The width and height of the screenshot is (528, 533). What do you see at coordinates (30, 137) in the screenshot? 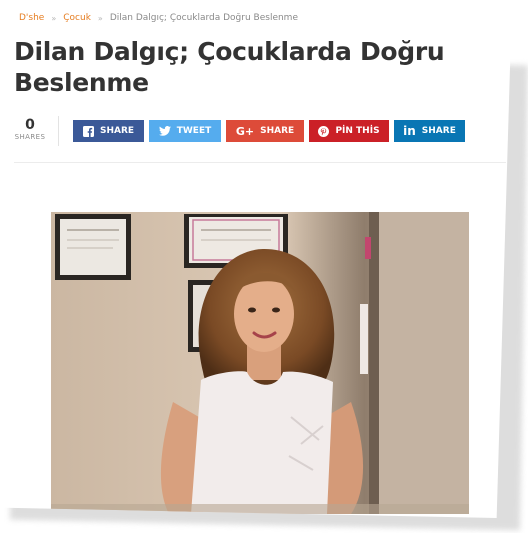
I see `share-count-label: SHARES` at bounding box center [30, 137].